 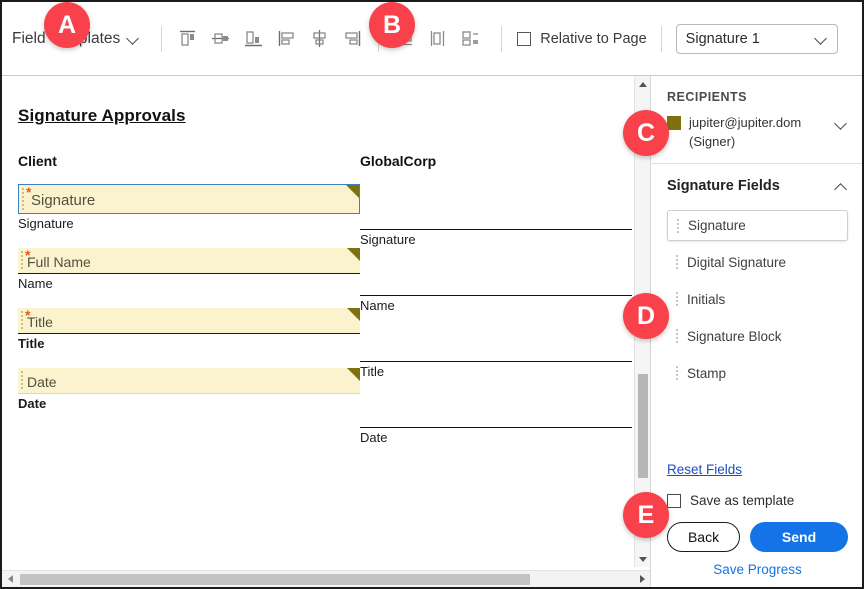 I want to click on recipients-section: RECIPIENTS jupiter@jupiter.dom (Signer), so click(x=756, y=120).